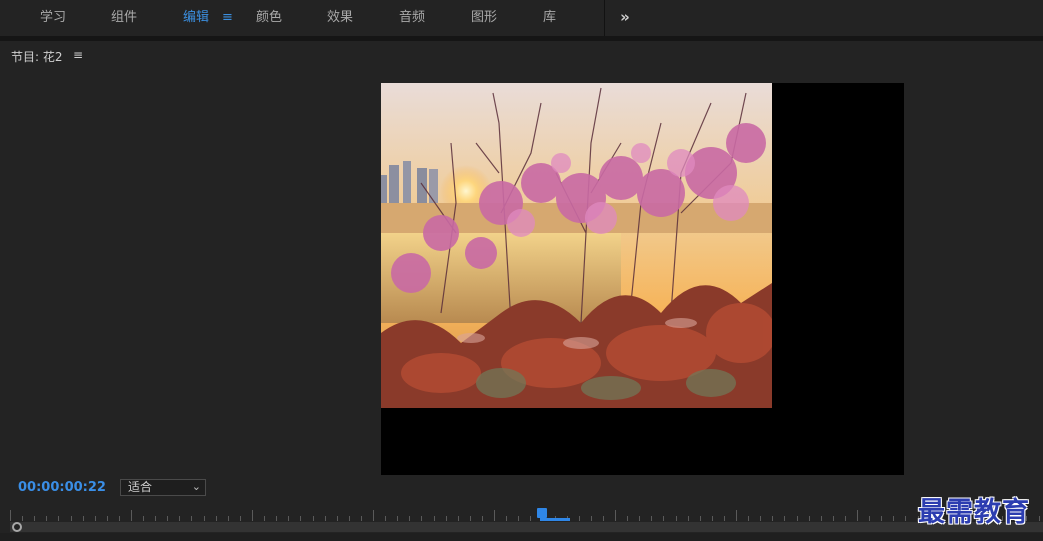 The width and height of the screenshot is (1043, 541). Describe the element at coordinates (302, 18) in the screenshot. I see `workspace-tabs: 学习 组件 编辑 ≡ 颜色 效果 音频 图形 库` at that location.